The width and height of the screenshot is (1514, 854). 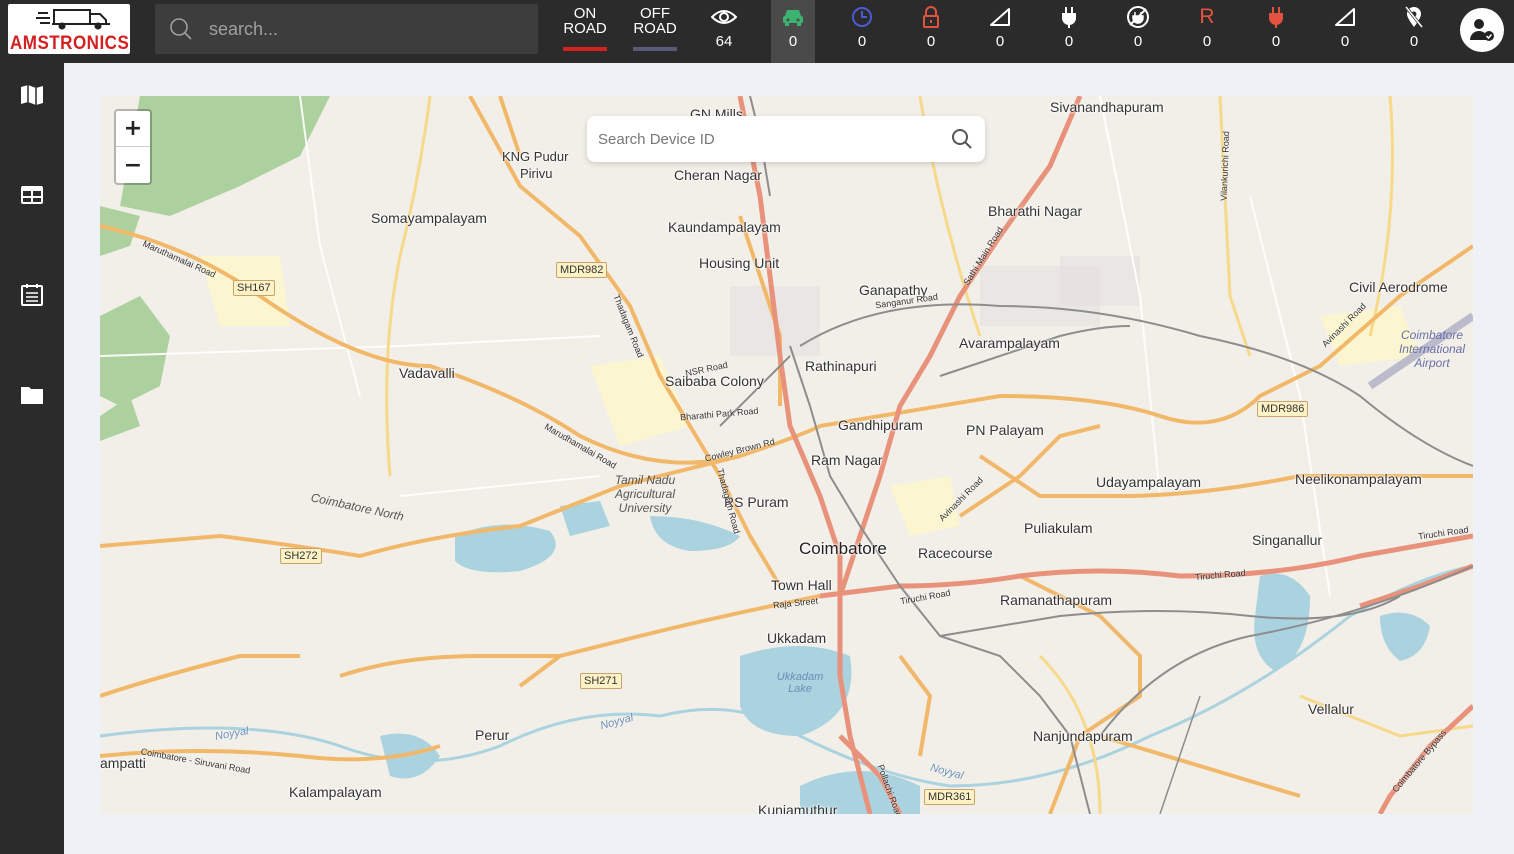 I want to click on place-label: Sivanandhapuram, so click(x=1107, y=107).